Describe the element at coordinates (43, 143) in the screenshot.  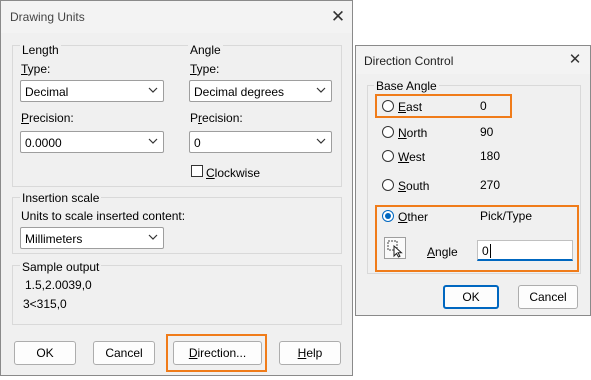
I see `length-precision-value: 0.0000` at that location.